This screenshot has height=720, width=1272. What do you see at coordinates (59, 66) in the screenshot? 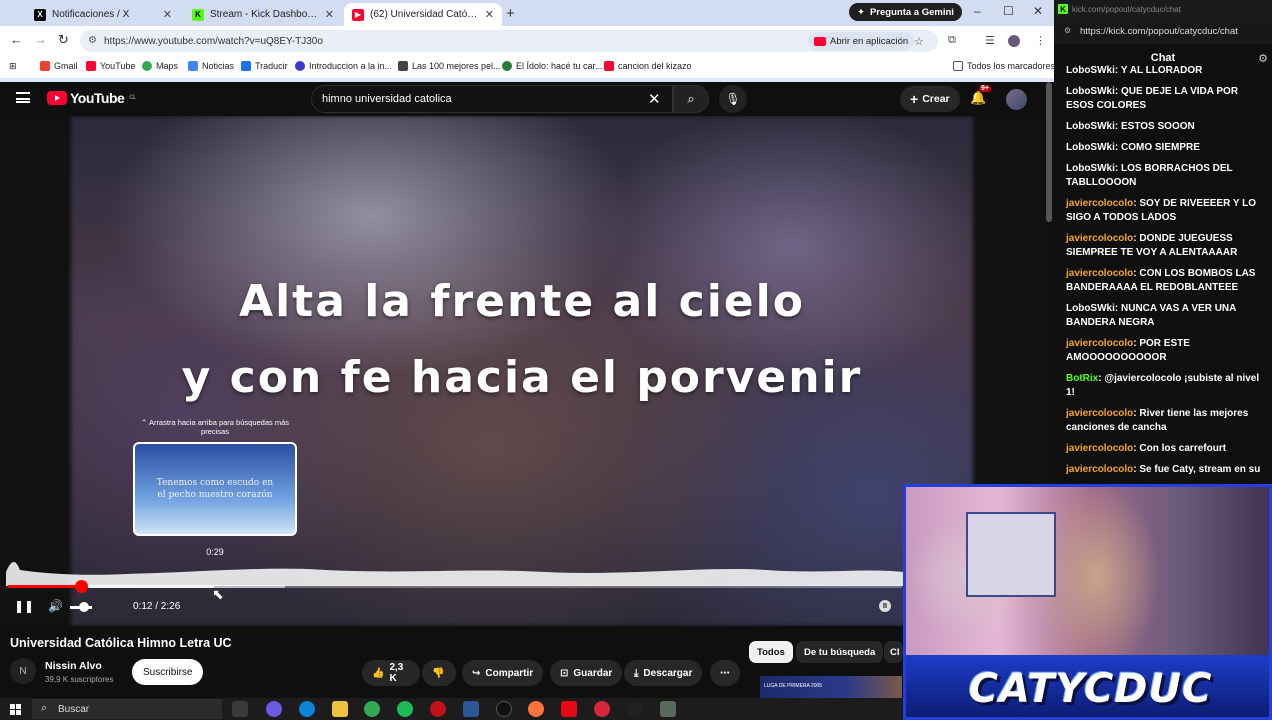
I see `bookmark-gmail: Gmail` at bounding box center [59, 66].